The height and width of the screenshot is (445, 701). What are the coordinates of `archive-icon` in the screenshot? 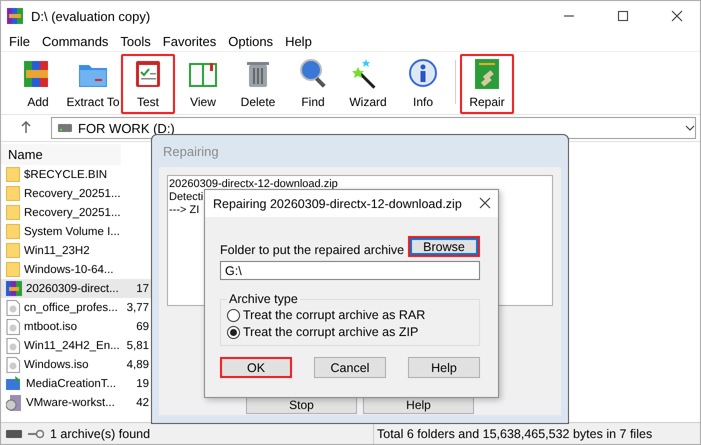 It's located at (14, 288).